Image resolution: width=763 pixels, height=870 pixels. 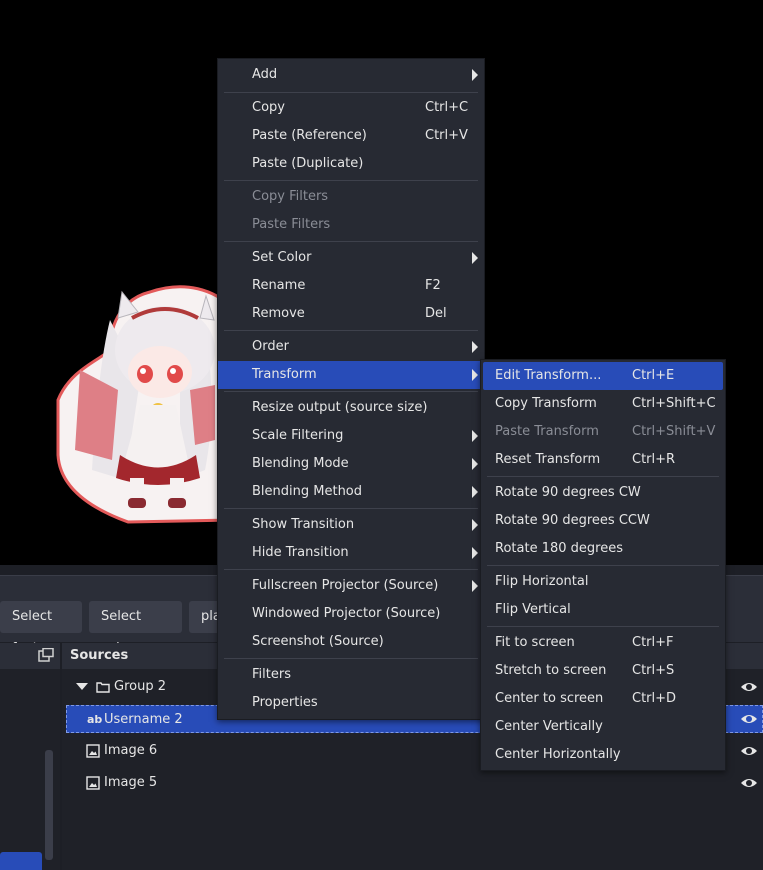 What do you see at coordinates (603, 460) in the screenshot?
I see `menu-item-reset-transform: Reset Transform Ctrl+R` at bounding box center [603, 460].